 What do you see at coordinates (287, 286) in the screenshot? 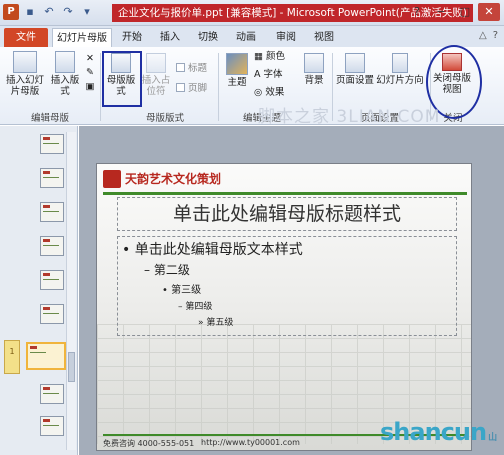
I see `body-placeholder: • 单击此处编辑母版文本样式 – 第二级 • 第三级 – 第四级 » 第五级` at bounding box center [287, 286].